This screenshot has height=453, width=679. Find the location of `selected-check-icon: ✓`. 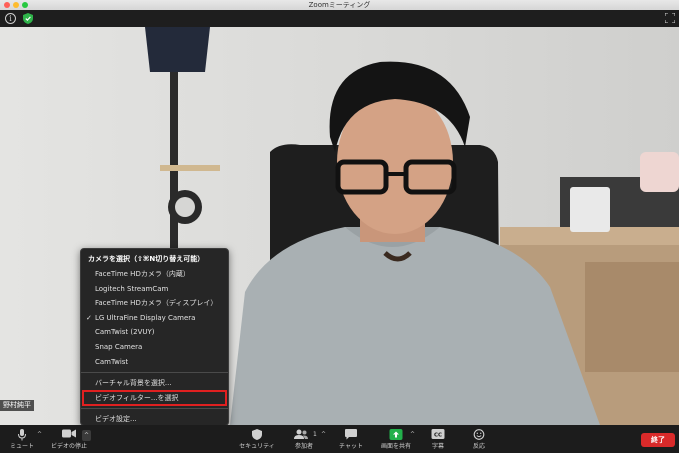

selected-check-icon: ✓ is located at coordinates (89, 317).